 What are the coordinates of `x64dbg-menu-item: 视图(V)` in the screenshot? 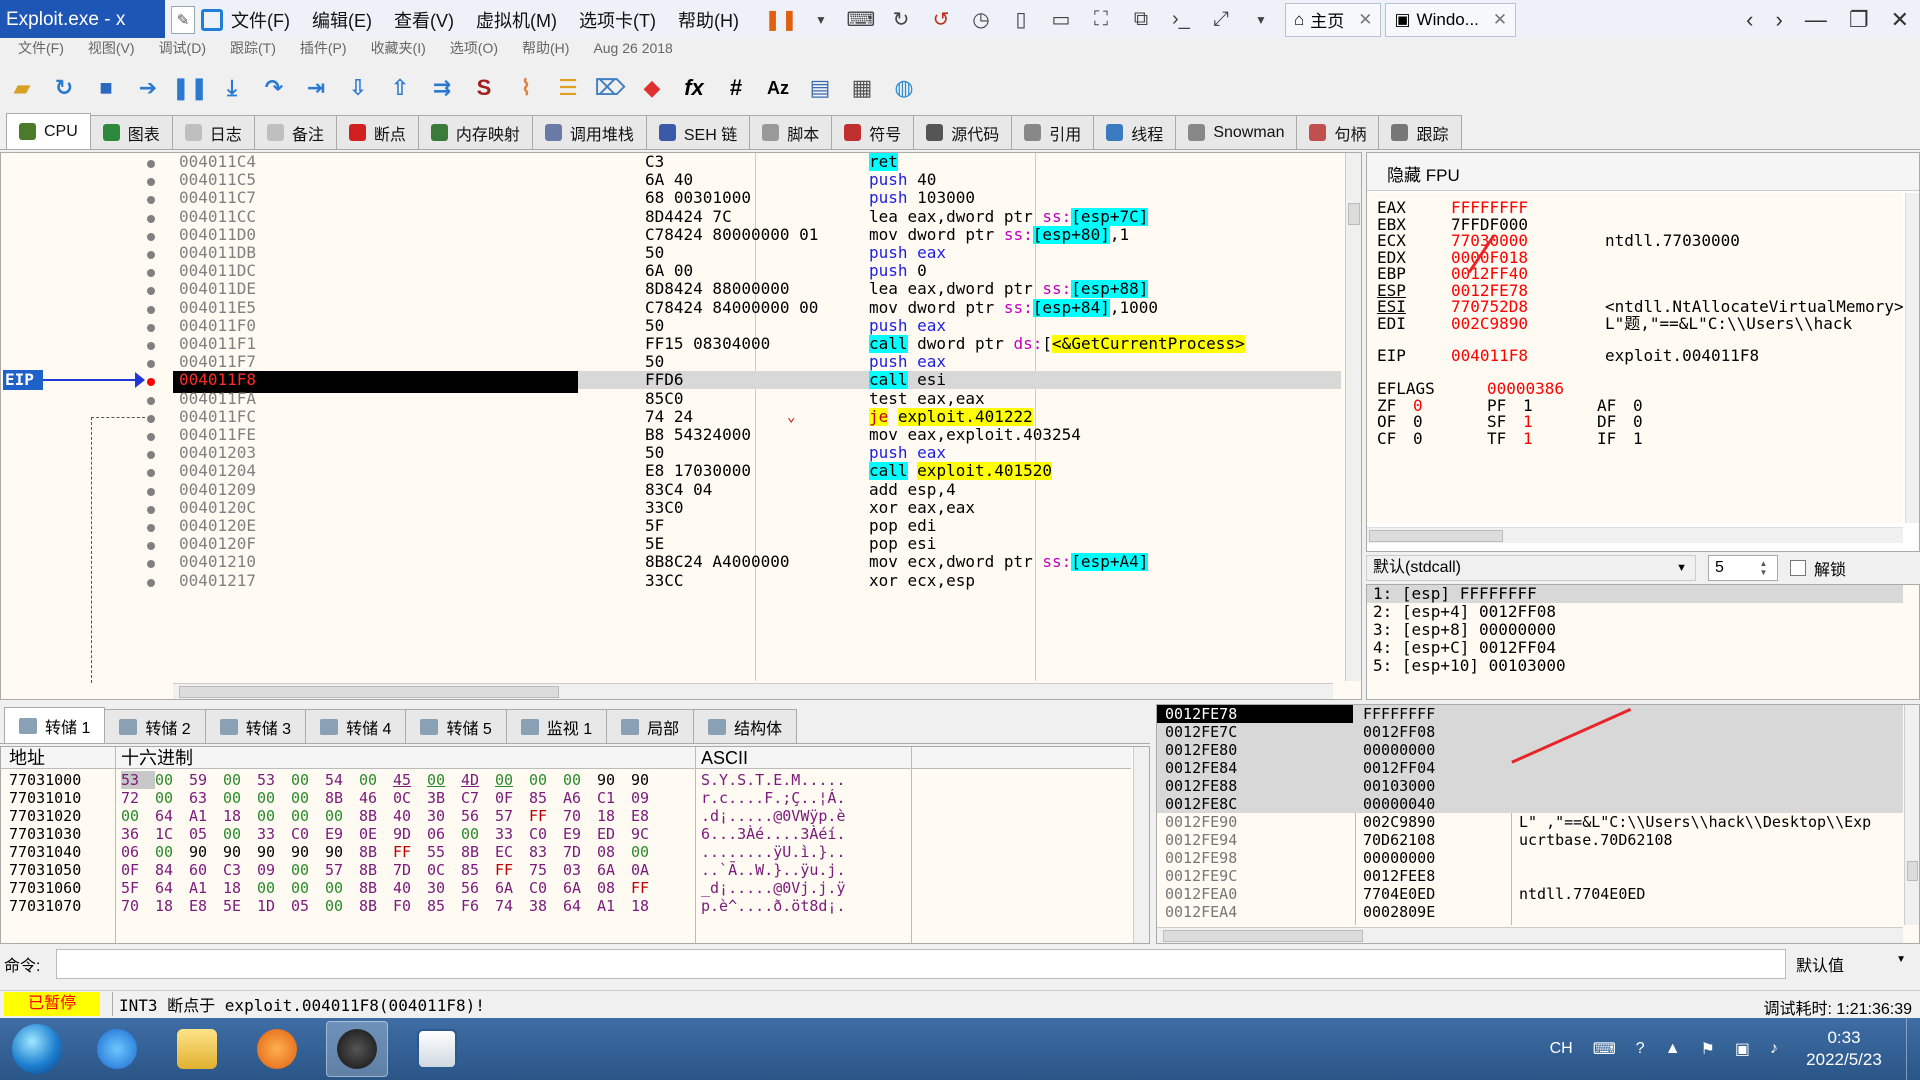 It's located at (111, 48).